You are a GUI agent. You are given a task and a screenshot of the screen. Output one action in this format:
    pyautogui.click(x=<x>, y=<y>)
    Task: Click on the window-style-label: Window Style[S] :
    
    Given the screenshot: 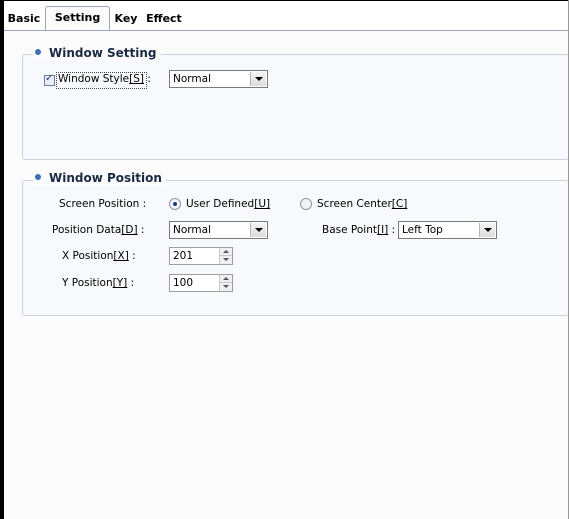 What is the action you would take?
    pyautogui.click(x=104, y=79)
    